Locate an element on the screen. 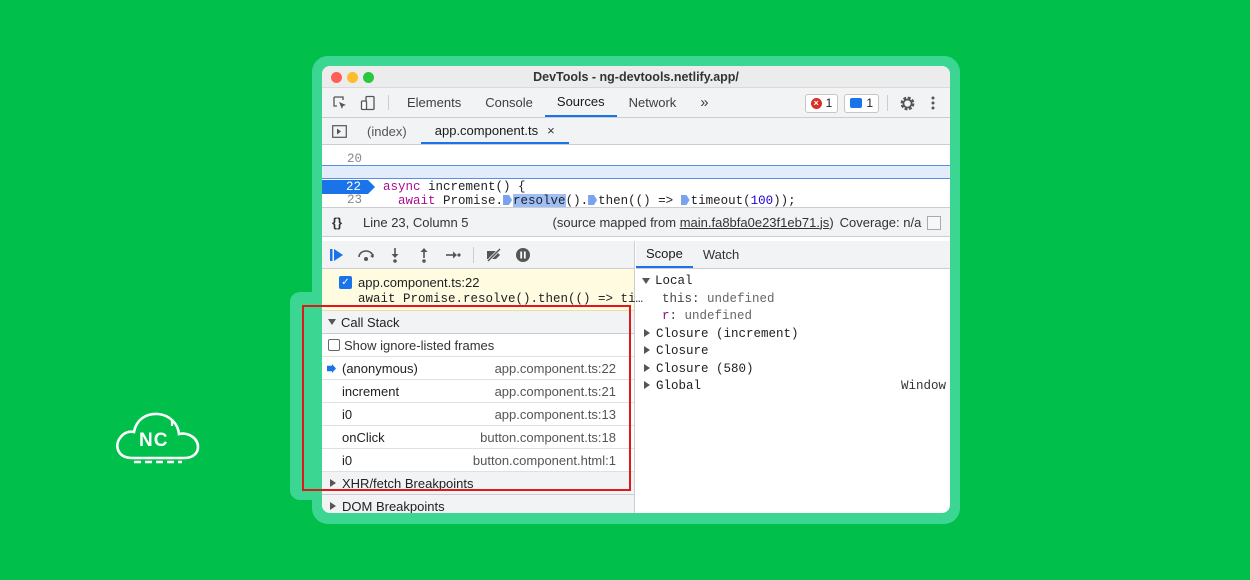  inspect-element-icon is located at coordinates (340, 102).